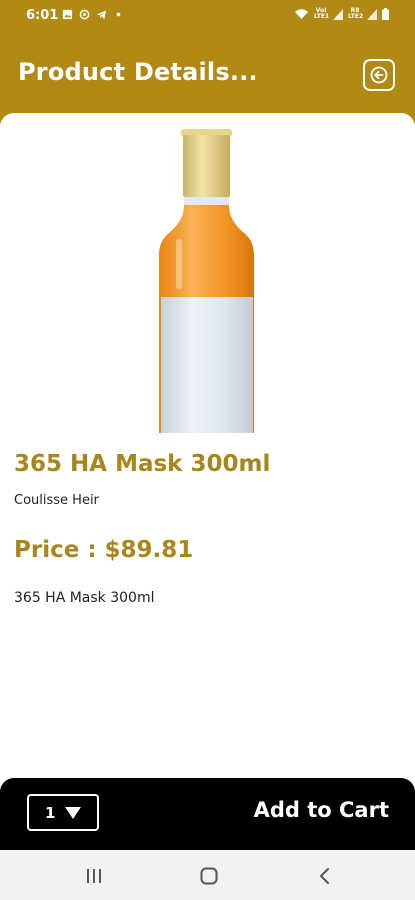 Image resolution: width=415 pixels, height=900 pixels. I want to click on home-button, so click(209, 876).